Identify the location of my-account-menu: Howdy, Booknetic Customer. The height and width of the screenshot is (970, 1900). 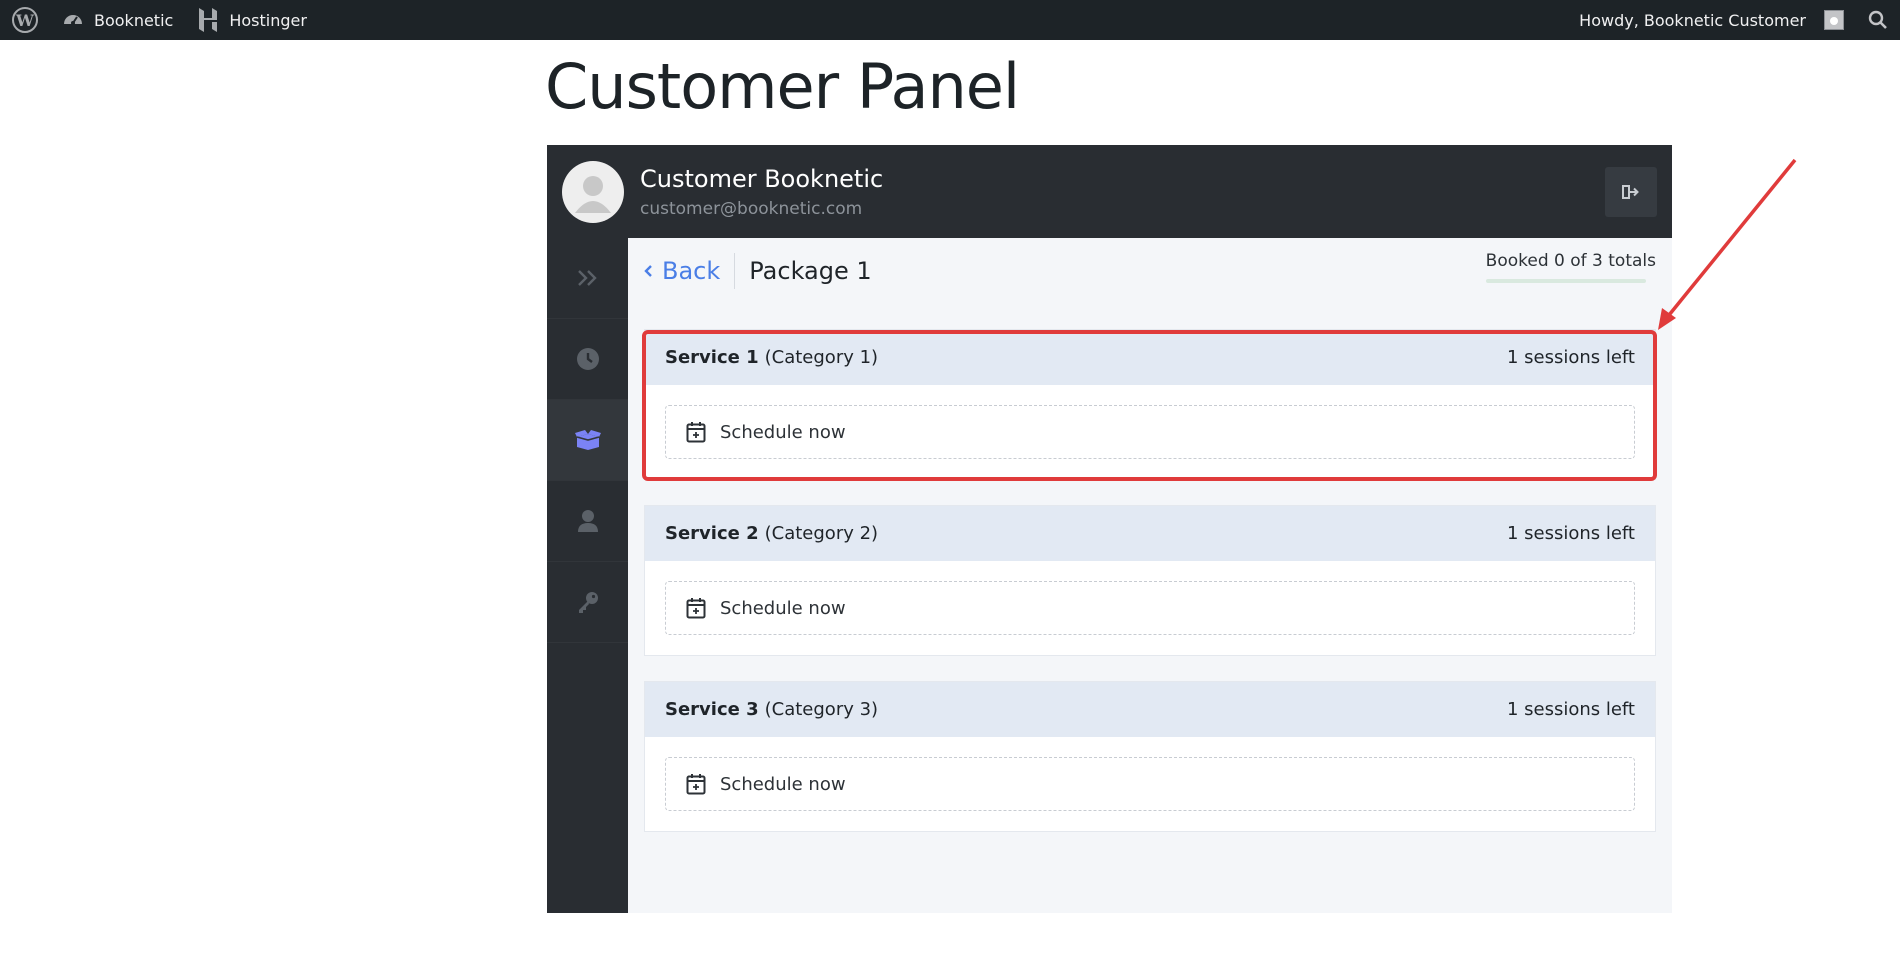
(1711, 20).